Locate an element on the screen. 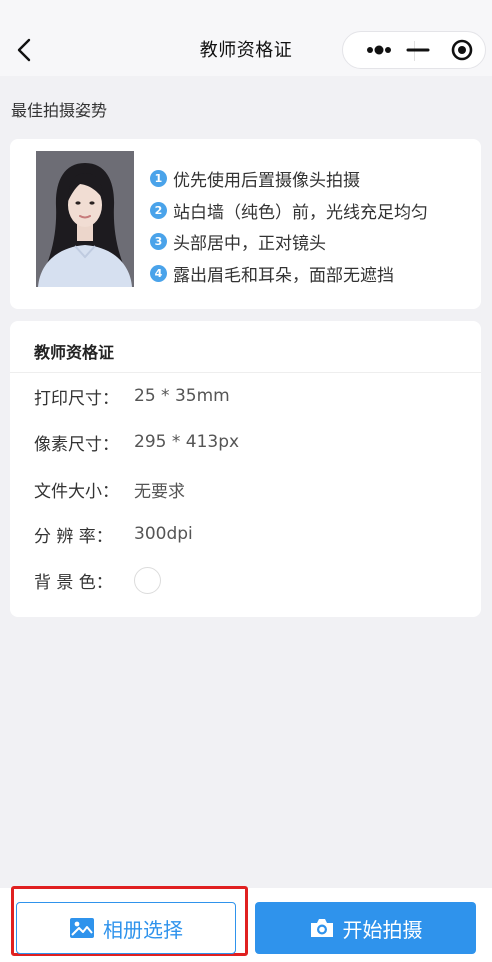 The width and height of the screenshot is (492, 962). tip-number-badge: 4 is located at coordinates (158, 273).